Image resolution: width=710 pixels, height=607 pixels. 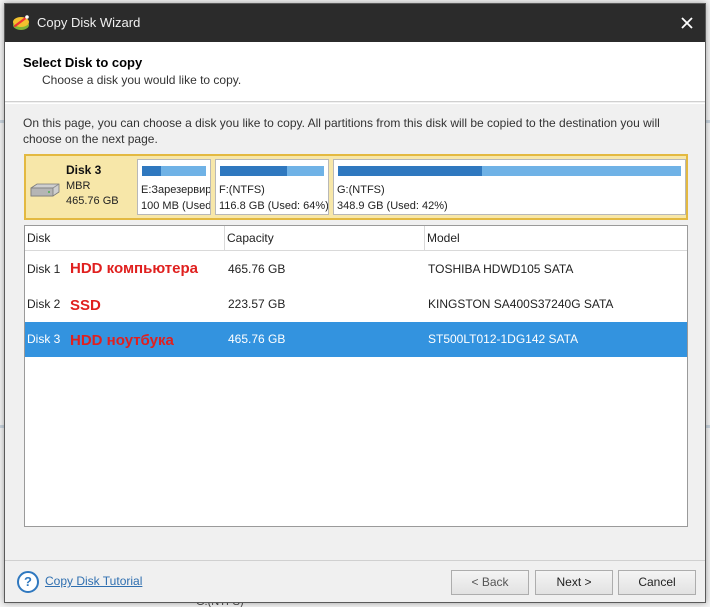 What do you see at coordinates (325, 238) in the screenshot?
I see `column-header-capacity: Capacity` at bounding box center [325, 238].